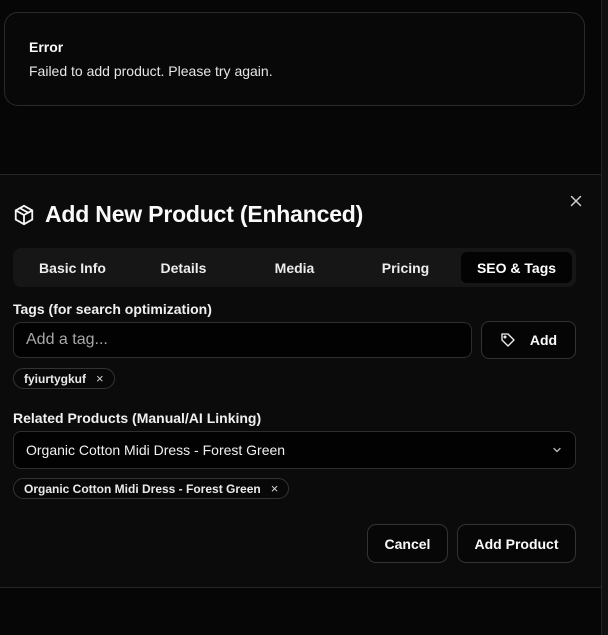 This screenshot has height=635, width=608. What do you see at coordinates (508, 340) in the screenshot?
I see `tag-icon` at bounding box center [508, 340].